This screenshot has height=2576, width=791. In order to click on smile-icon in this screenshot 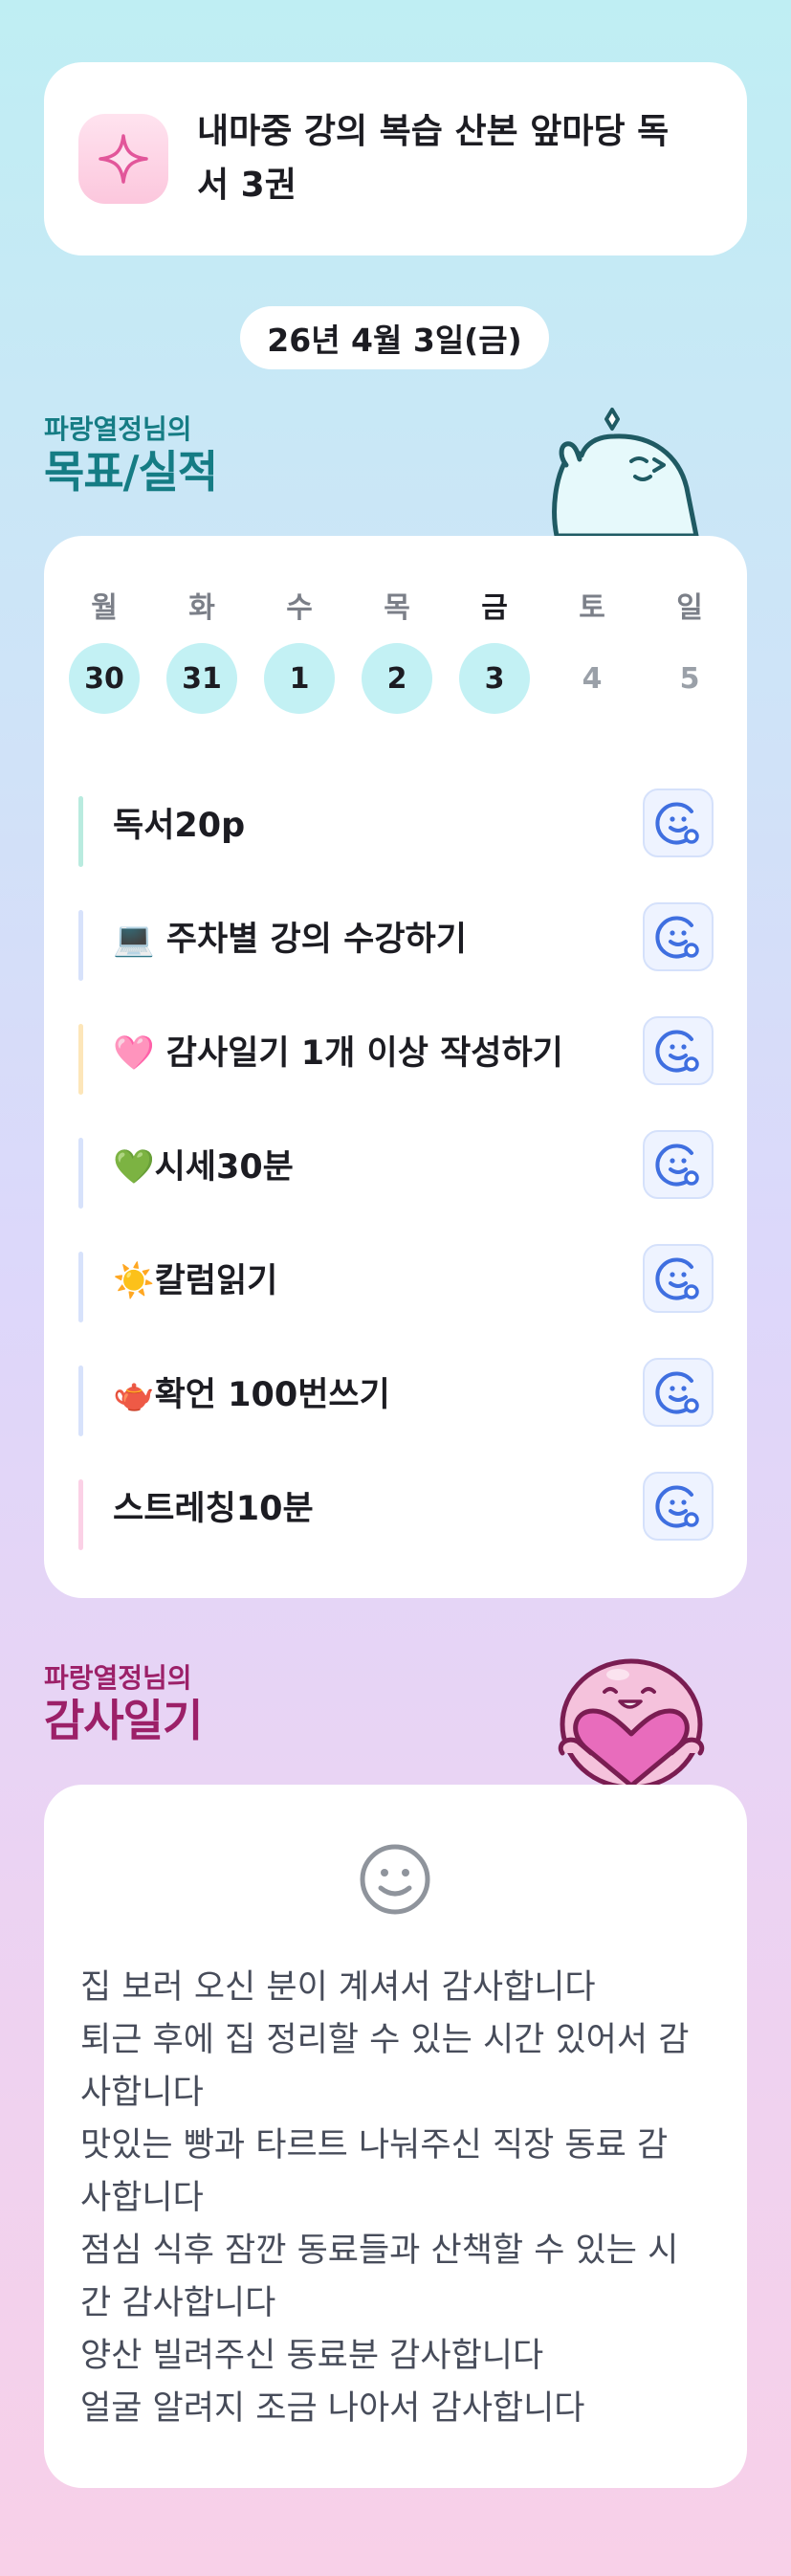, I will do `click(395, 1879)`.